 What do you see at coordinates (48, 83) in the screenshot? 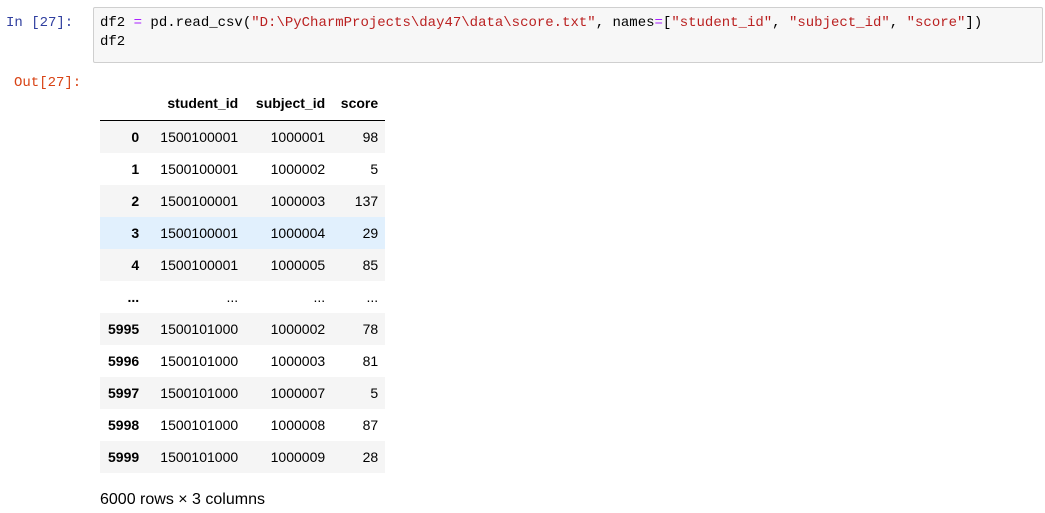
I see `output-prompt: Out[27]:` at bounding box center [48, 83].